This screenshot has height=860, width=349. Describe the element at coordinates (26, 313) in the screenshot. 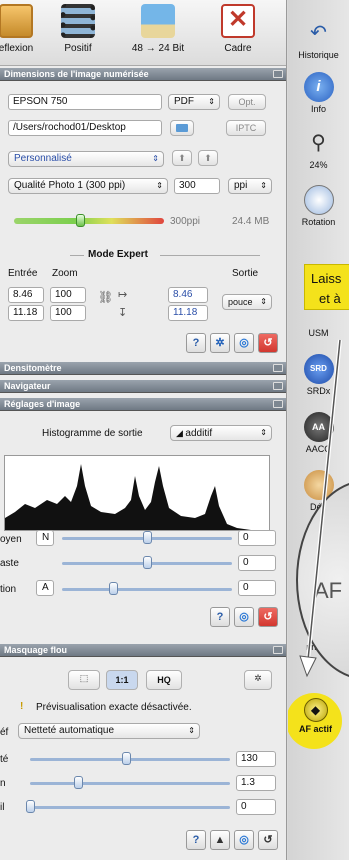

I see `input-height: 11.18` at that location.